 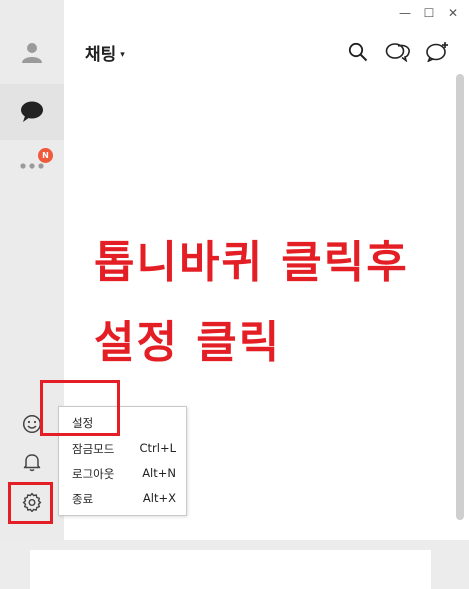 I want to click on maximize-button: ☐, so click(x=429, y=13).